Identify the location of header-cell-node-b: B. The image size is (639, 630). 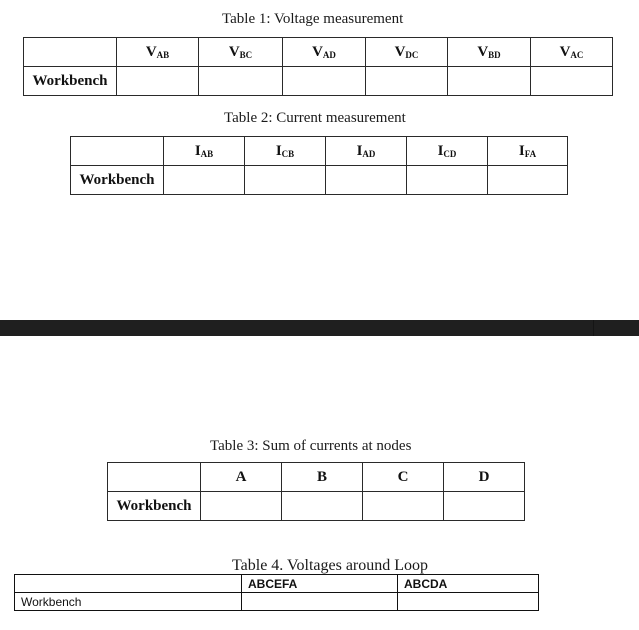
(322, 477).